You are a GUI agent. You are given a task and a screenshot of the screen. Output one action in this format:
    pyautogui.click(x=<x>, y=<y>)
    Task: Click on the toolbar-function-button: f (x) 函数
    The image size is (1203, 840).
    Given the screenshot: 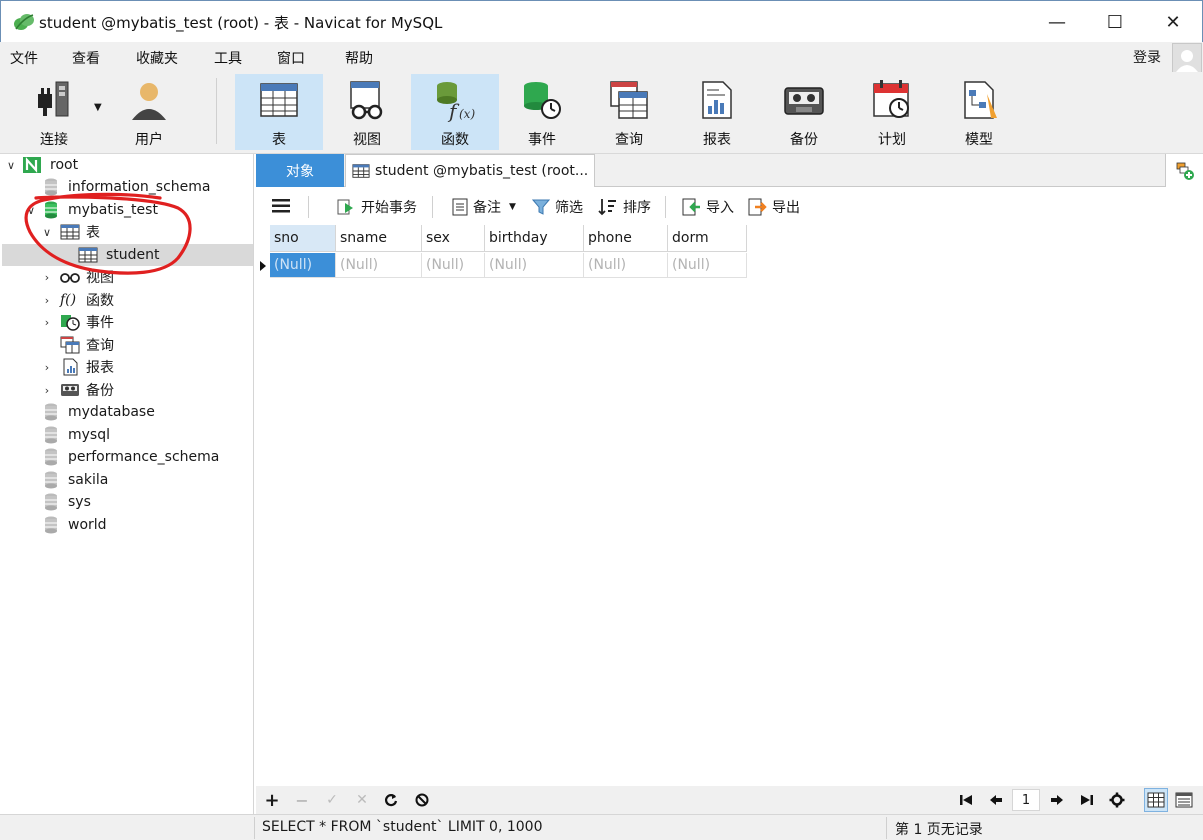 What is the action you would take?
    pyautogui.click(x=455, y=112)
    